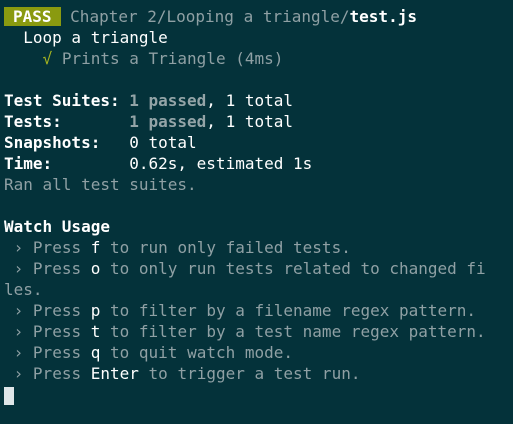 The height and width of the screenshot is (424, 513). Describe the element at coordinates (57, 226) in the screenshot. I see `watch-usage-heading: Watch Usage` at that location.